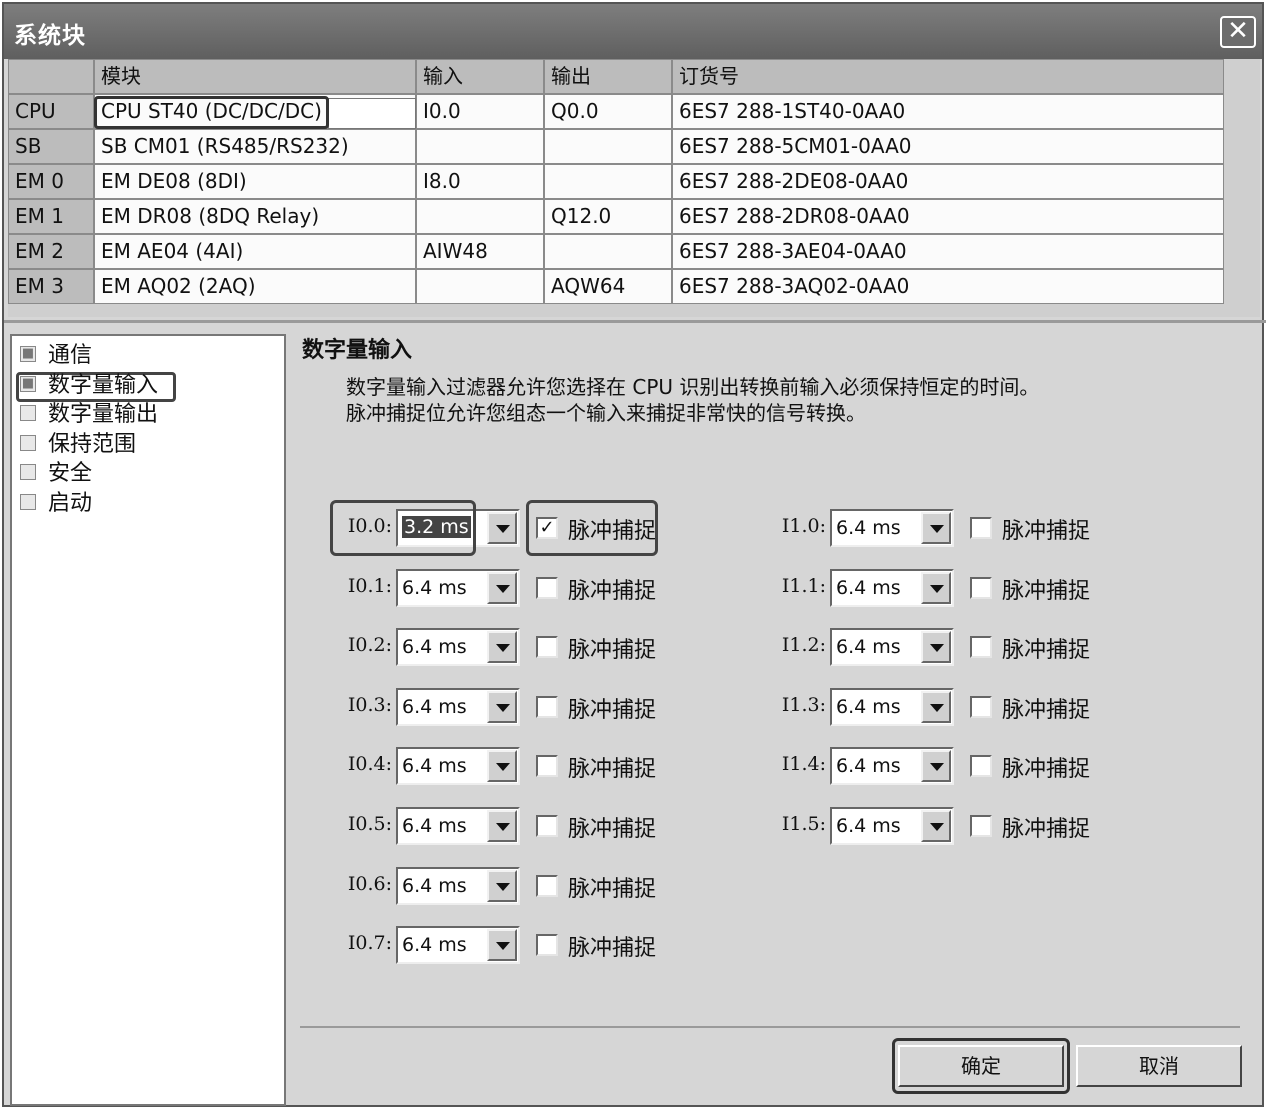 This screenshot has height=1109, width=1267. I want to click on tree-item: ■ 数字量输入, so click(89, 386).